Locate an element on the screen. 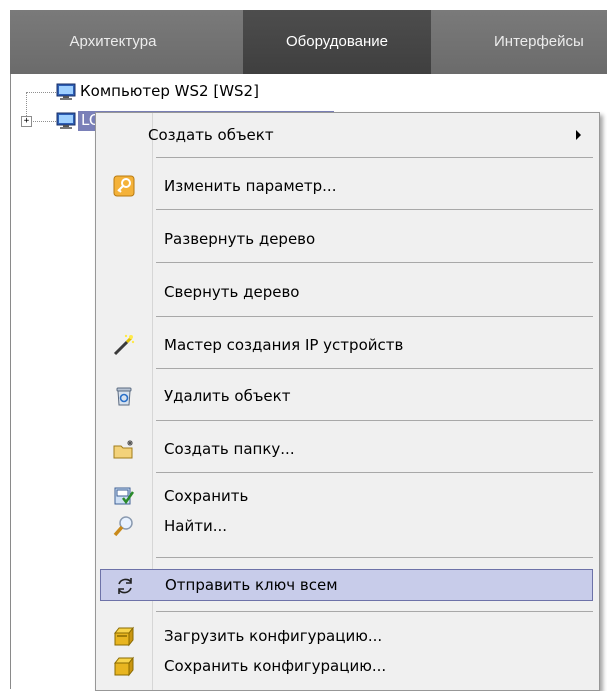 This screenshot has height=691, width=607. tab-architecture: Архитектура is located at coordinates (113, 42).